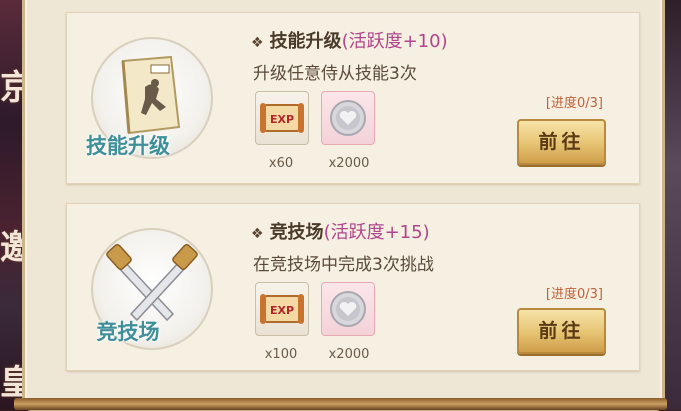  What do you see at coordinates (394, 41) in the screenshot?
I see `task-bonus: (活跃度+10)` at bounding box center [394, 41].